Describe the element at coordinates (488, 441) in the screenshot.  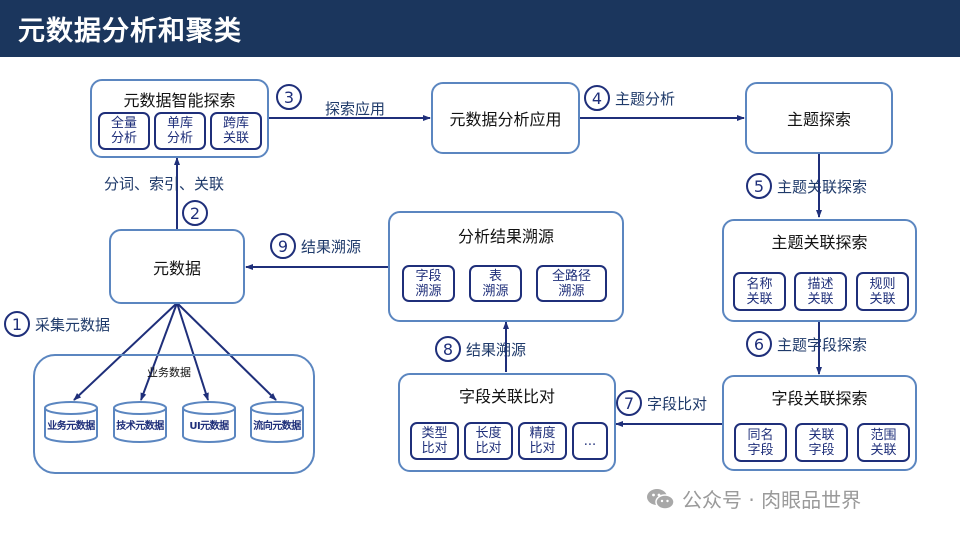
I see `sub-item: 长度 比对` at that location.